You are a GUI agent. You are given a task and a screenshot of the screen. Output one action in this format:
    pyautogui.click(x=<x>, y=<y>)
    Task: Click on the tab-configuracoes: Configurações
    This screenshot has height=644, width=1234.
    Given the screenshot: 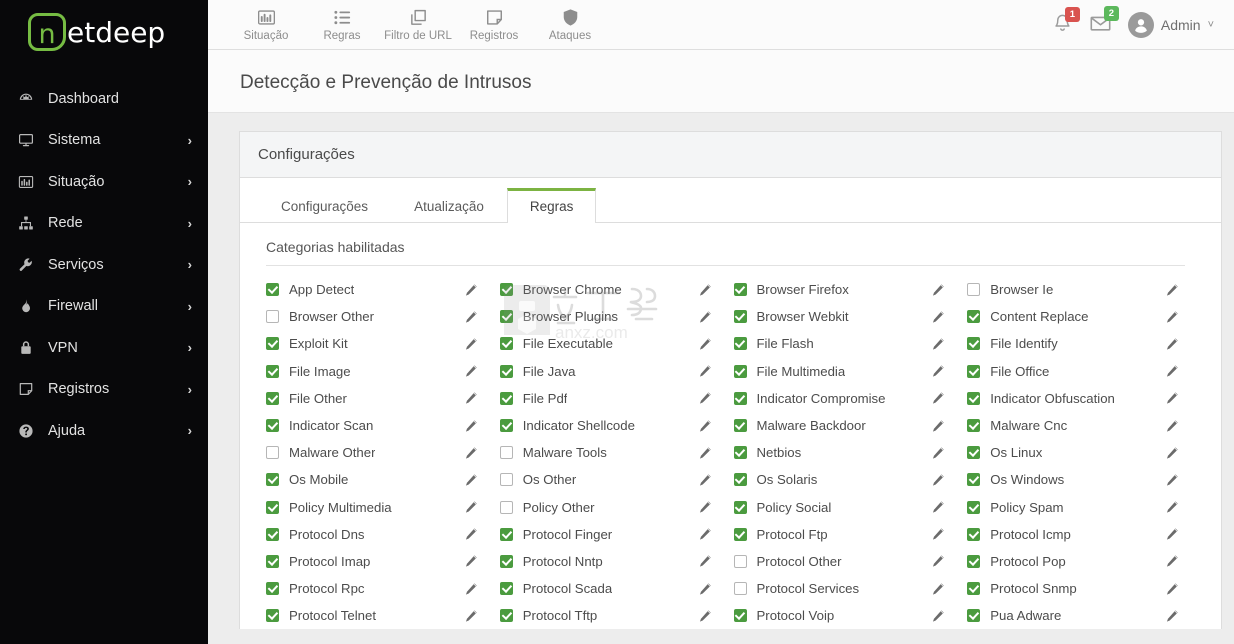 What is the action you would take?
    pyautogui.click(x=324, y=205)
    